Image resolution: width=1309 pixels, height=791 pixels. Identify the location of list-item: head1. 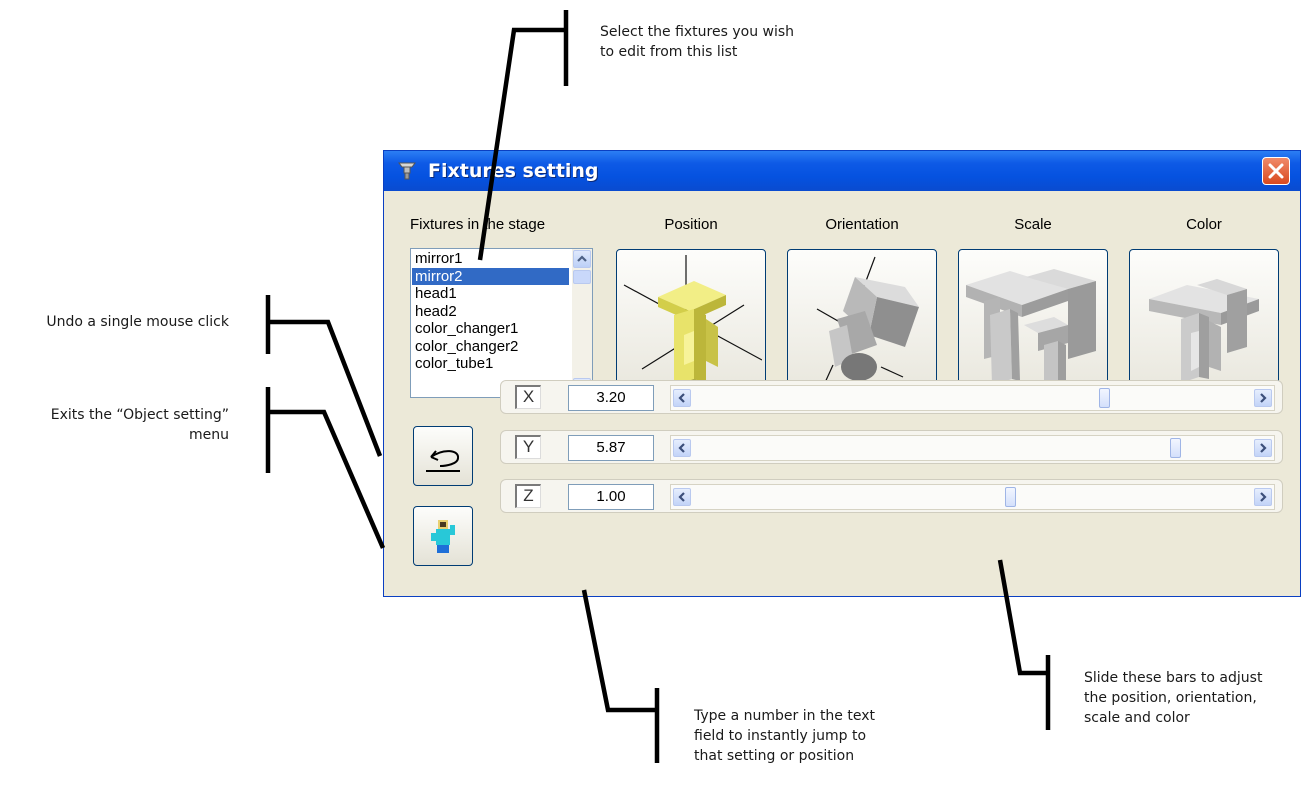
(490, 294).